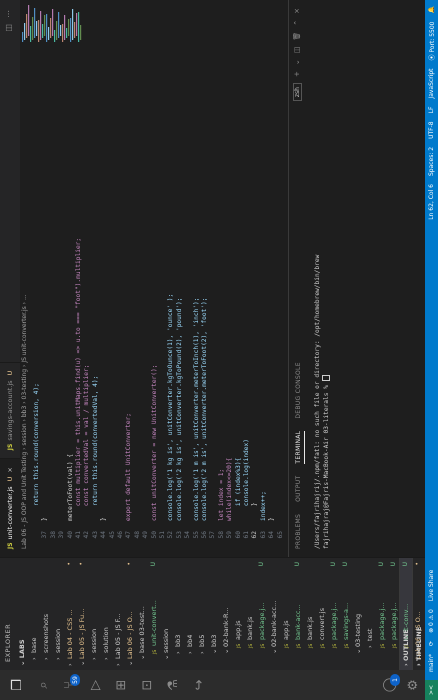 The width and height of the screenshot is (438, 700). Describe the element at coordinates (46, 614) in the screenshot. I see `tree-item: › screenshots` at that location.